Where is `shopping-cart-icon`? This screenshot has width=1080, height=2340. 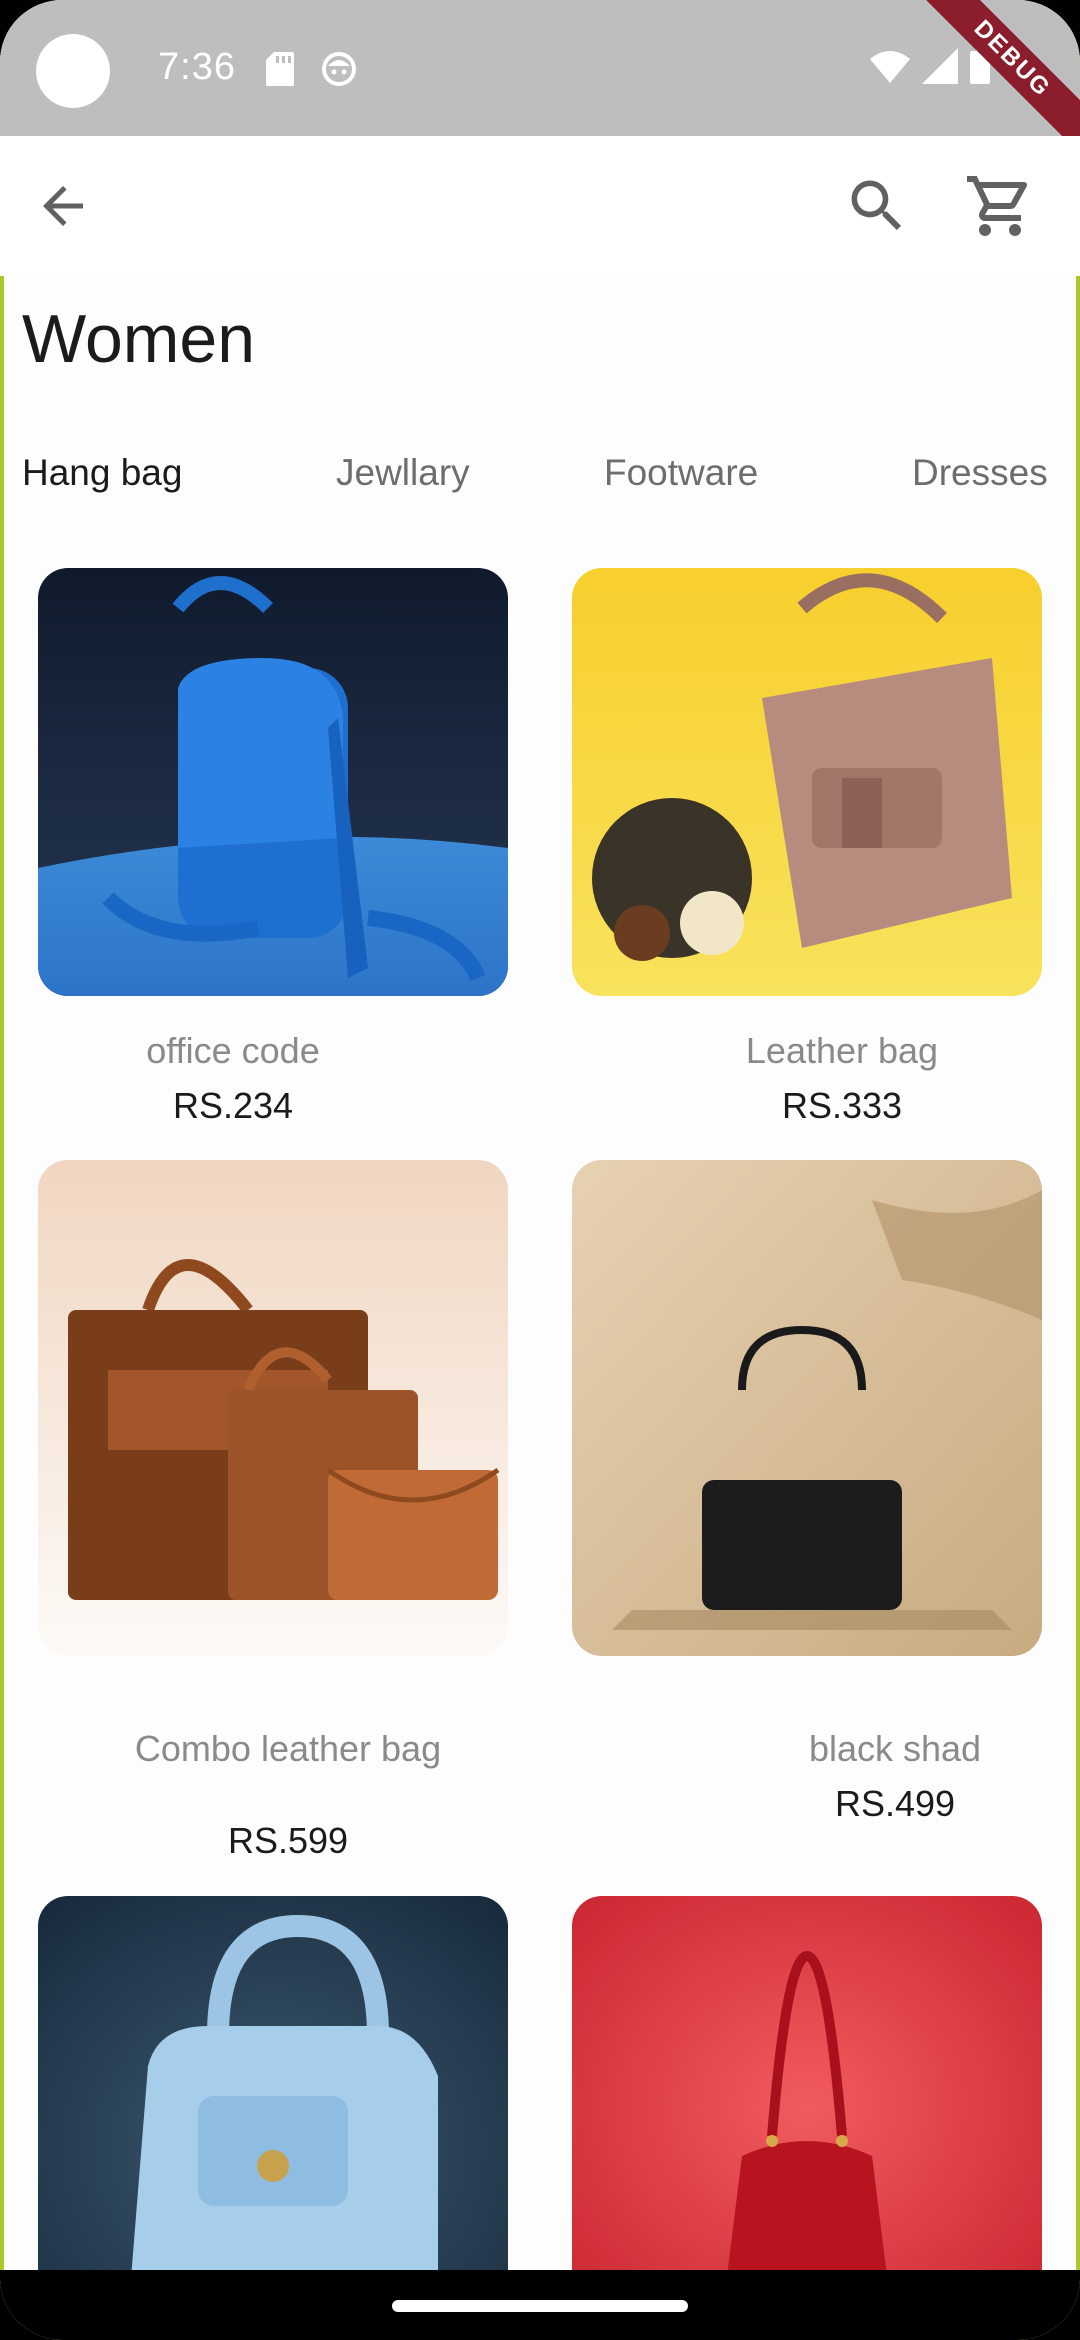
shopping-cart-icon is located at coordinates (997, 206).